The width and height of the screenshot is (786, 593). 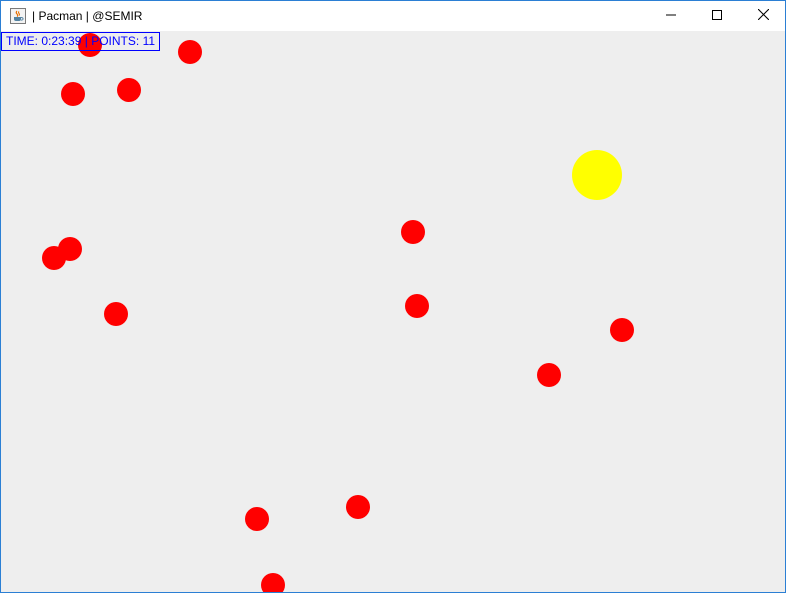 What do you see at coordinates (18, 16) in the screenshot?
I see `java-cup-icon` at bounding box center [18, 16].